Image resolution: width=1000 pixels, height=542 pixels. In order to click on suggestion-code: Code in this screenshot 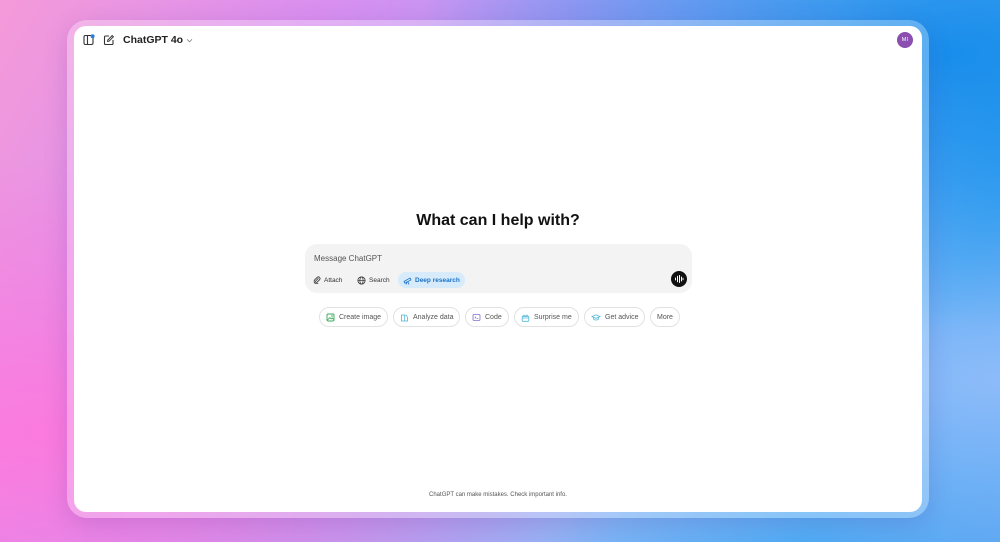, I will do `click(487, 317)`.